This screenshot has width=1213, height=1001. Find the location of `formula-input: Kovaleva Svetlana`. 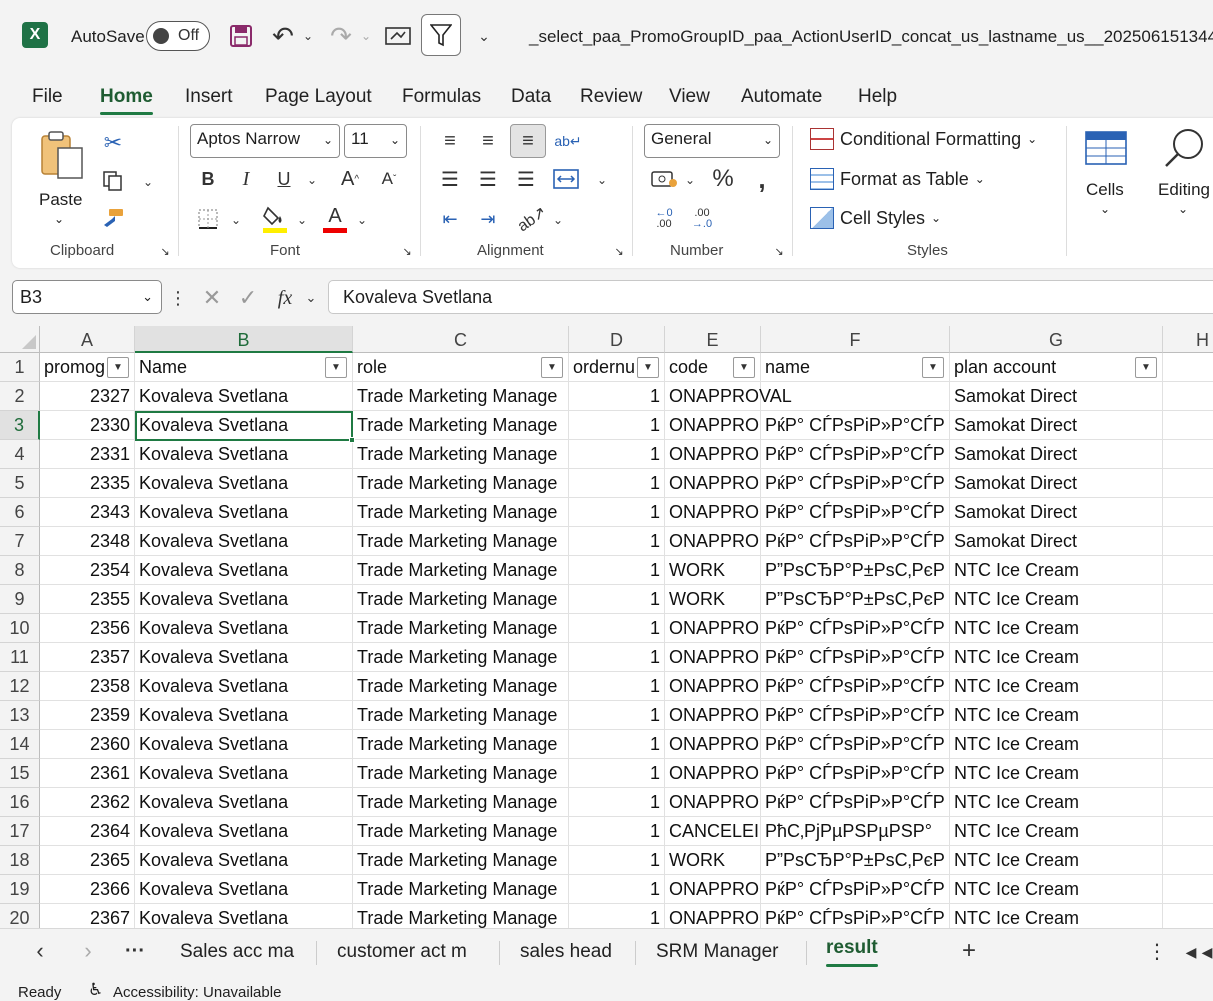

formula-input: Kovaleva Svetlana is located at coordinates (770, 297).